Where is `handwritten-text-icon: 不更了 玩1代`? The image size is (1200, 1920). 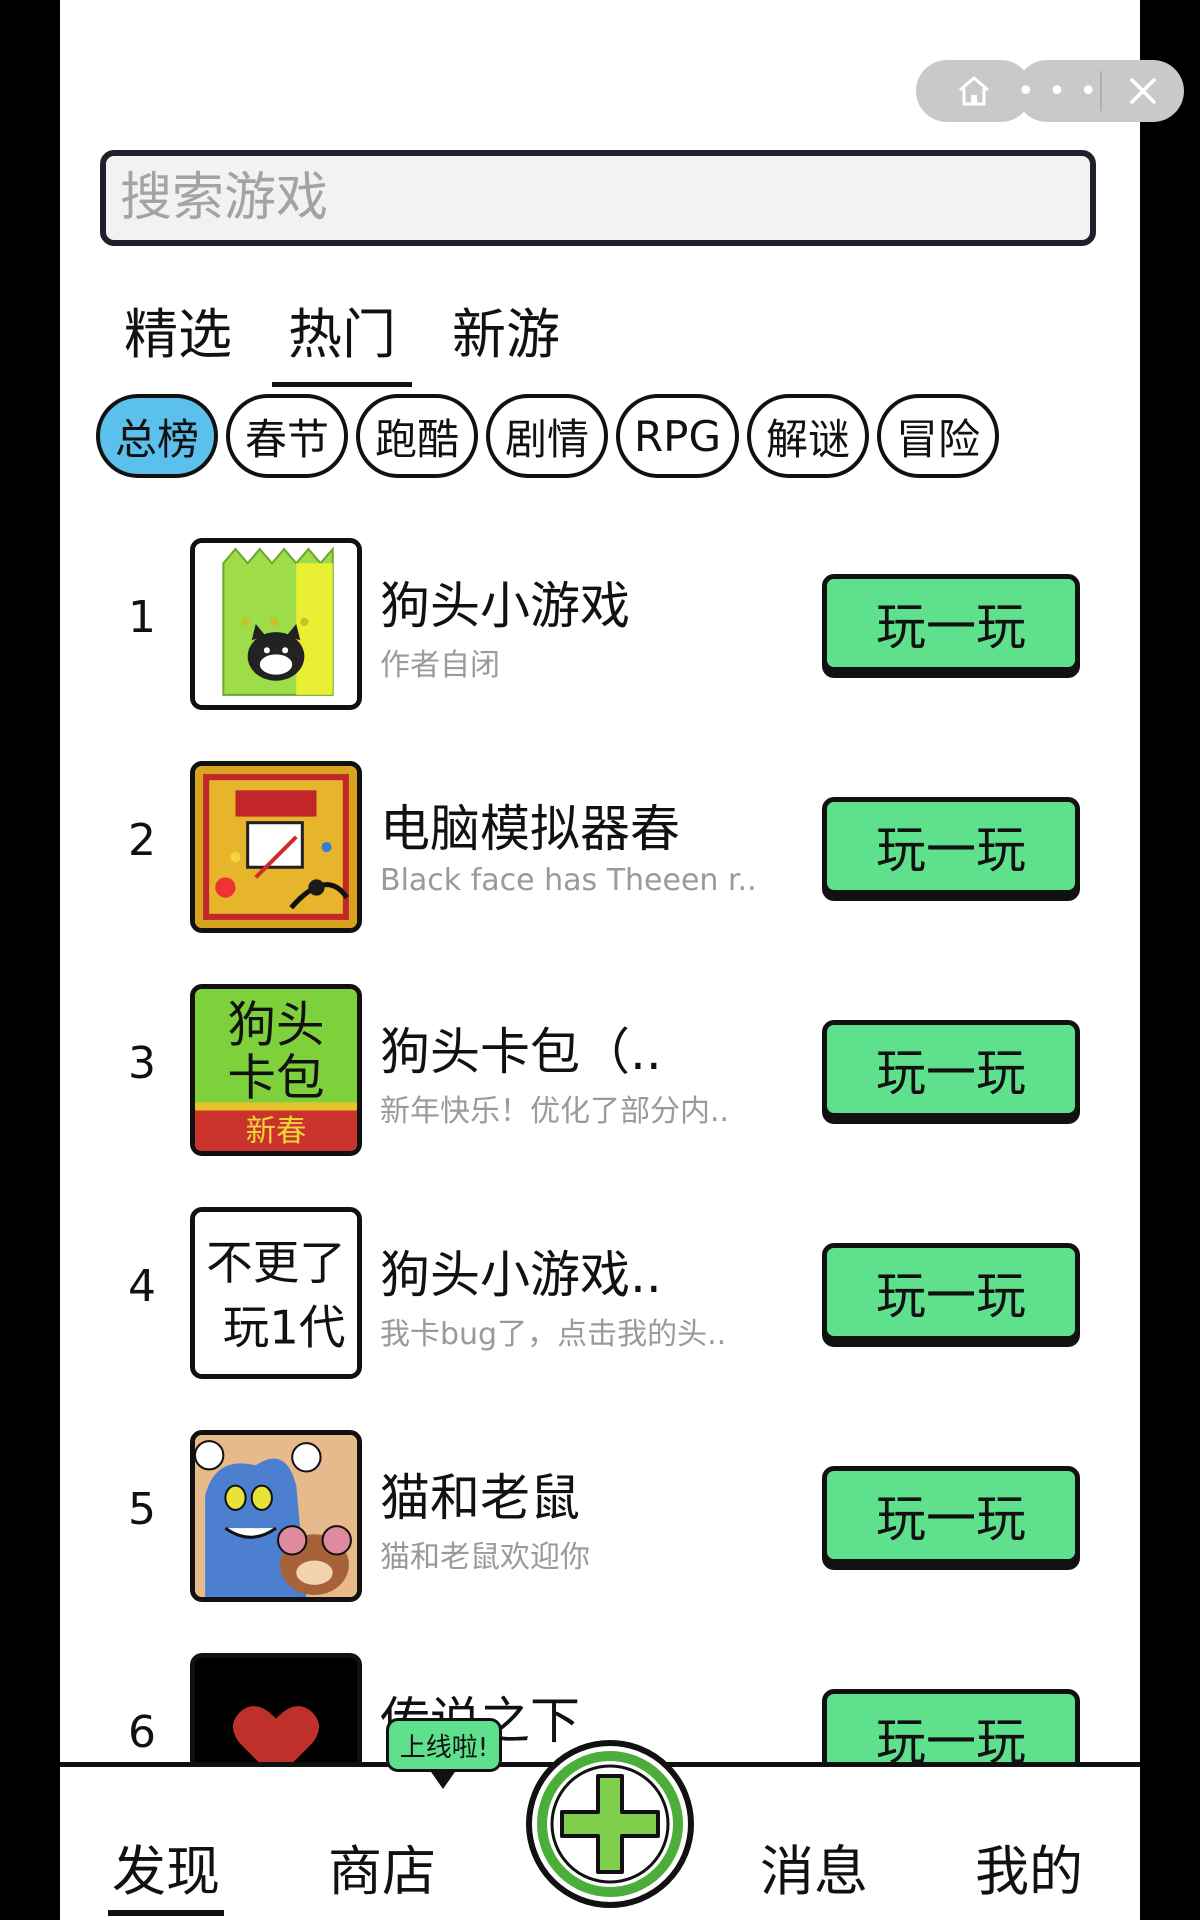
handwritten-text-icon: 不更了 玩1代 is located at coordinates (276, 1293).